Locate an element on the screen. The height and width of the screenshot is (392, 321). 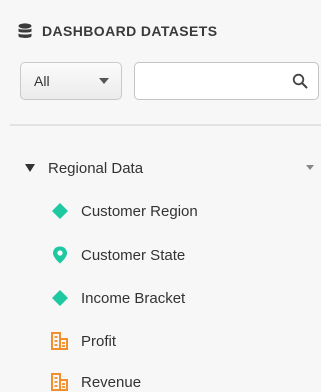
expand-triangle-icon is located at coordinates (30, 168).